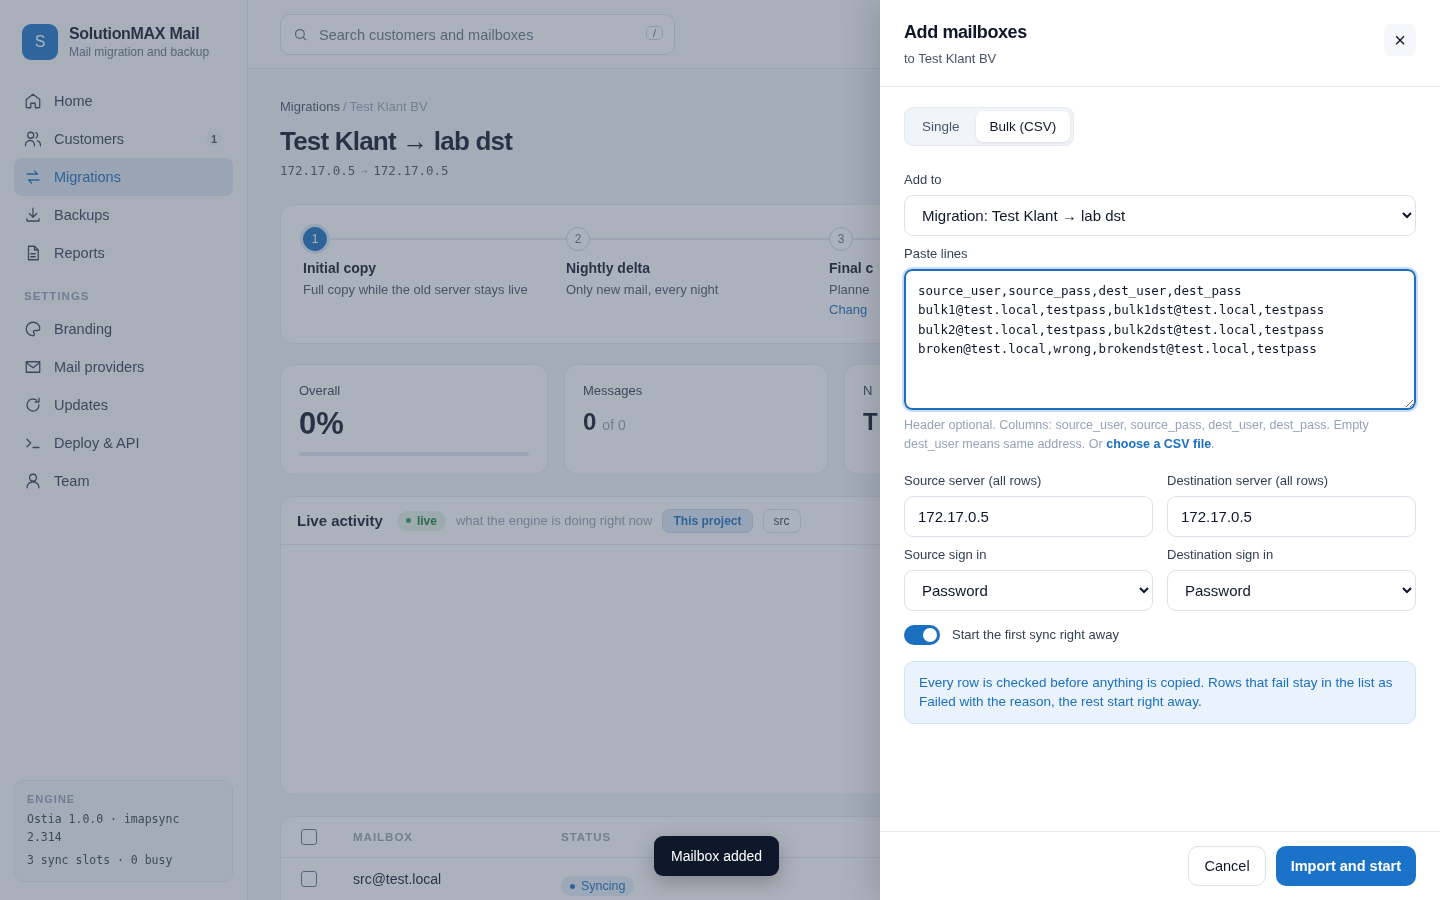  Describe the element at coordinates (922, 634) in the screenshot. I see `toggle-switch` at that location.